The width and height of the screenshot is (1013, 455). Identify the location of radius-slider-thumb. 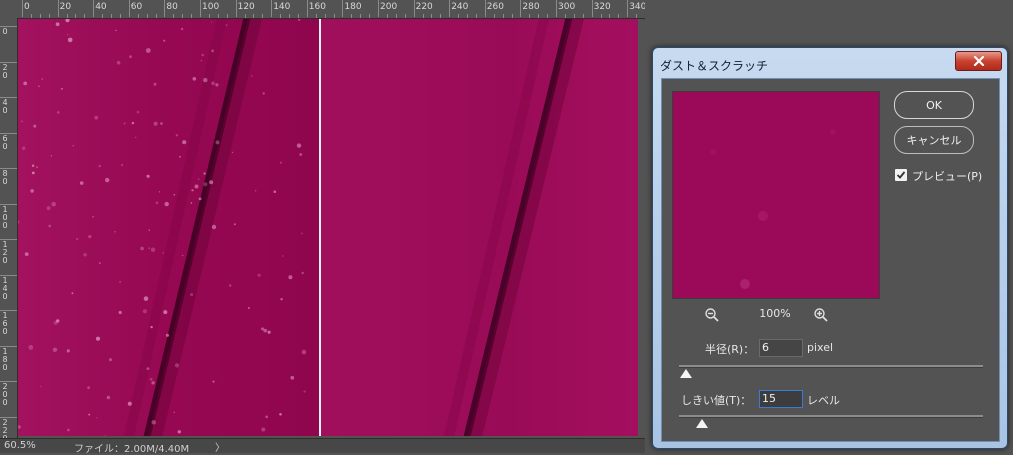
(686, 373).